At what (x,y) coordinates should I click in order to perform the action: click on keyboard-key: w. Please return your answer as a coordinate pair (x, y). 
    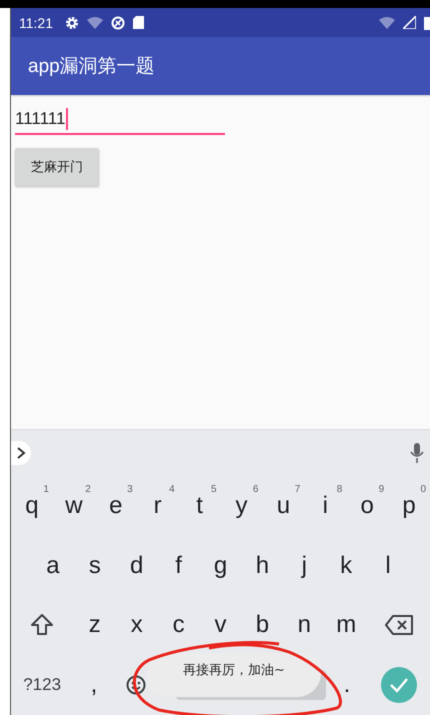
    Looking at the image, I should click on (74, 506).